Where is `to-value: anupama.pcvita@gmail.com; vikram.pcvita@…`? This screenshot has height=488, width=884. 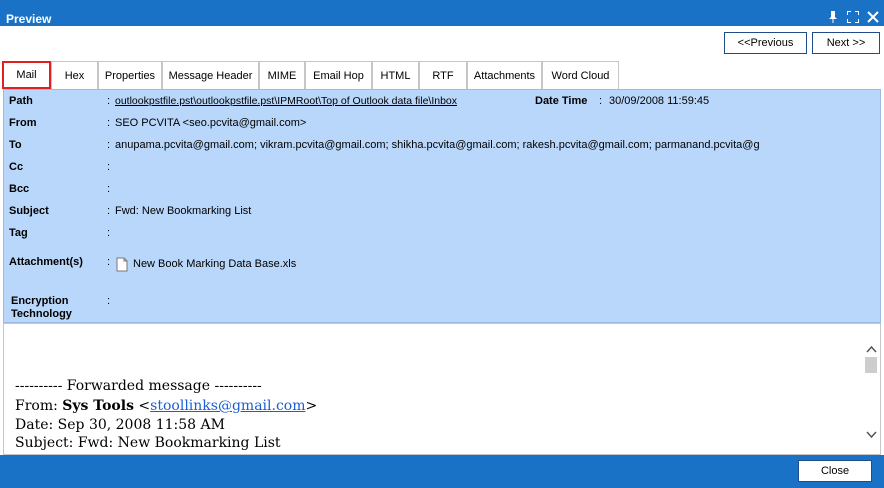 to-value: anupama.pcvita@gmail.com; vikram.pcvita@… is located at coordinates (437, 145).